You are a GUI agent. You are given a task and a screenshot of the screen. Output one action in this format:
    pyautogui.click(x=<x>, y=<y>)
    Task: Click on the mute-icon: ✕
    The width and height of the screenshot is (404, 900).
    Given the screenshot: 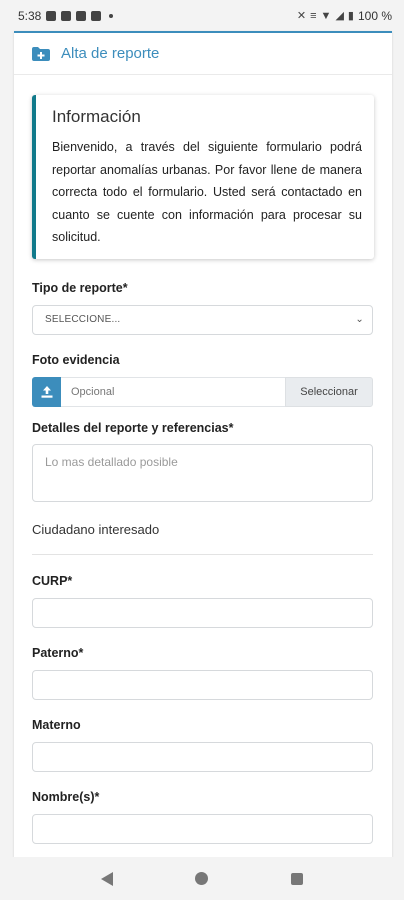 What is the action you would take?
    pyautogui.click(x=301, y=16)
    